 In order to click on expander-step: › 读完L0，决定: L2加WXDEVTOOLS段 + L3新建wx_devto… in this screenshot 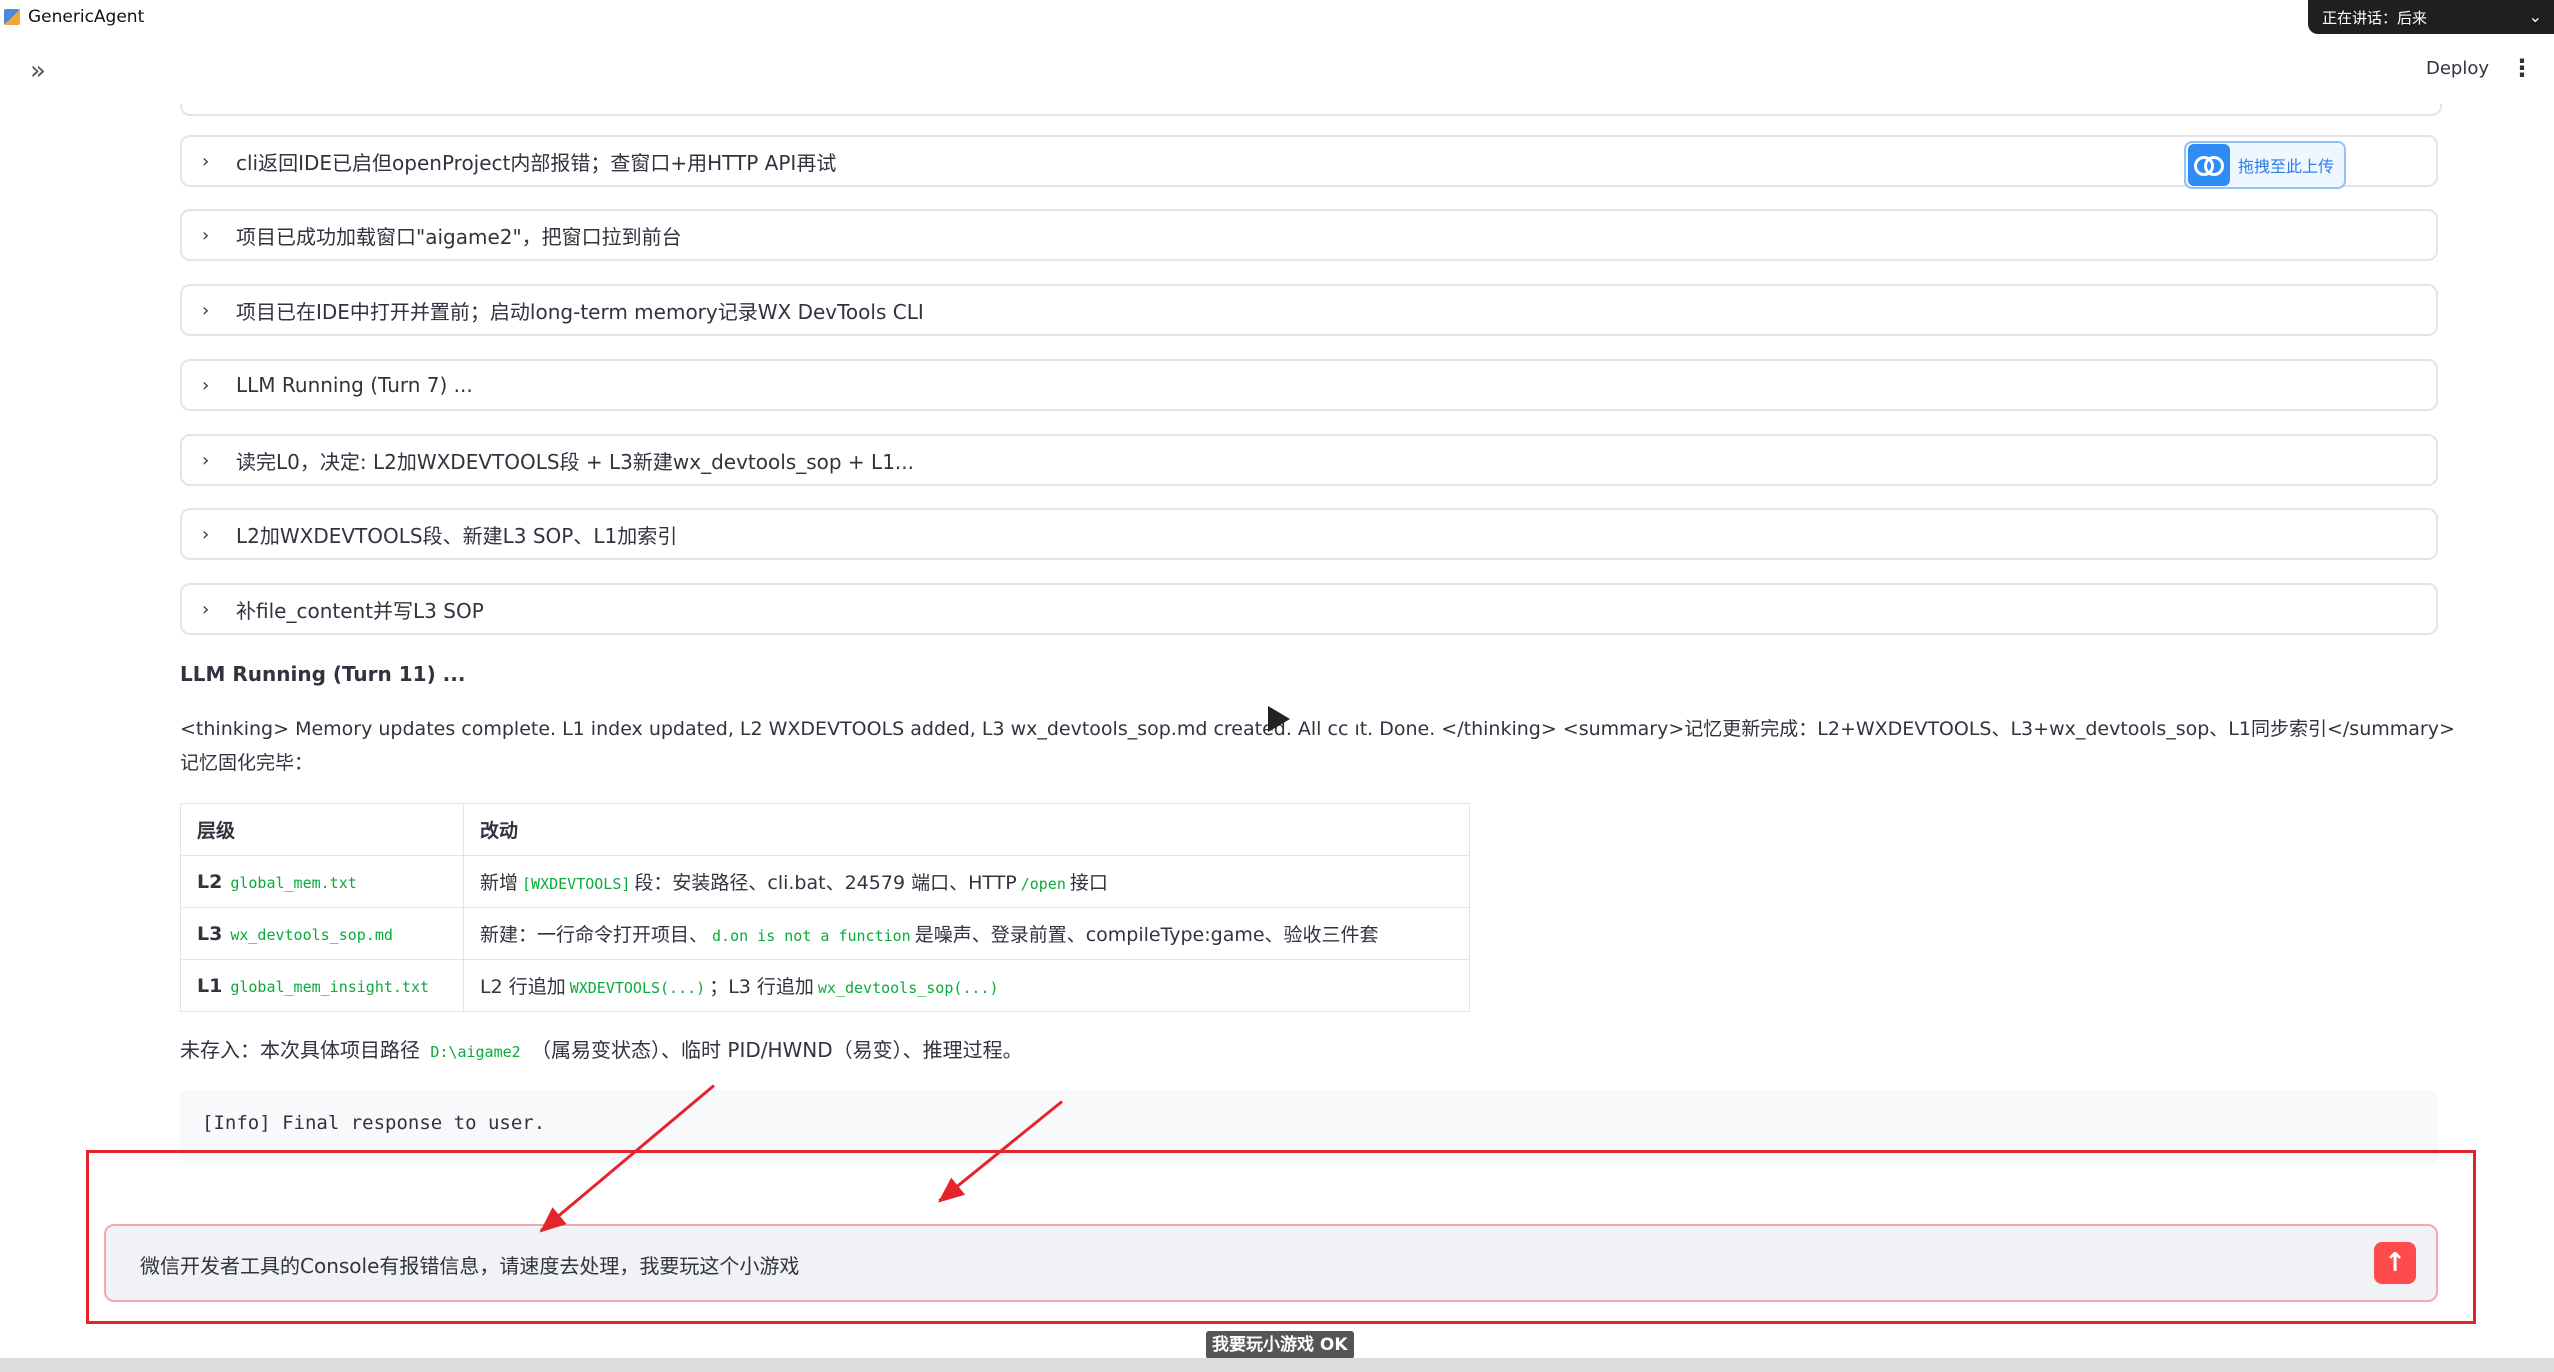, I will do `click(1309, 460)`.